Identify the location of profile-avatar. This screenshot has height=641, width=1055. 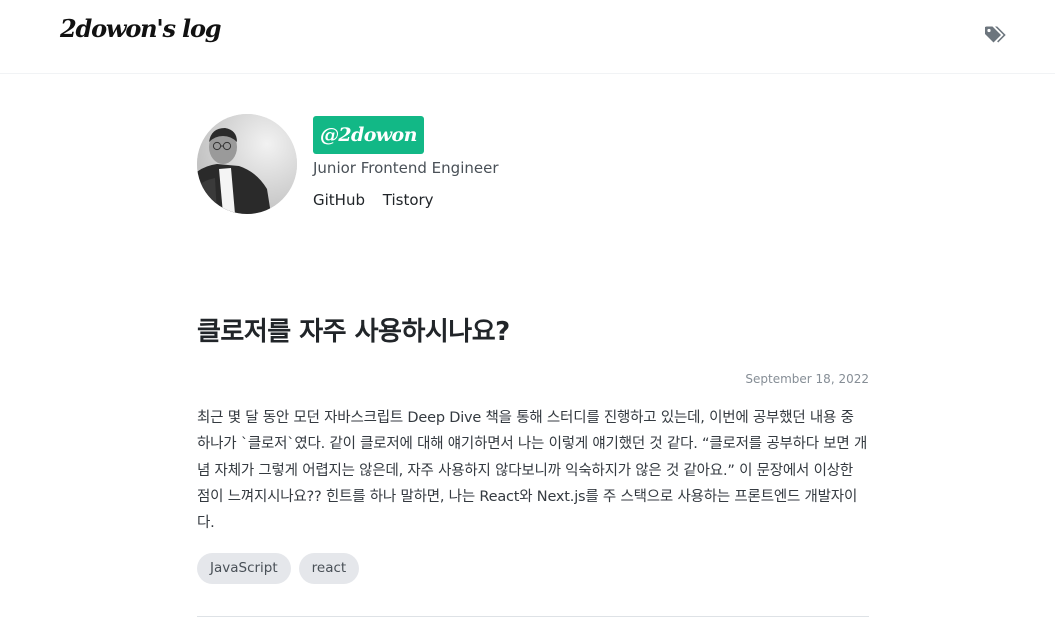
(247, 164).